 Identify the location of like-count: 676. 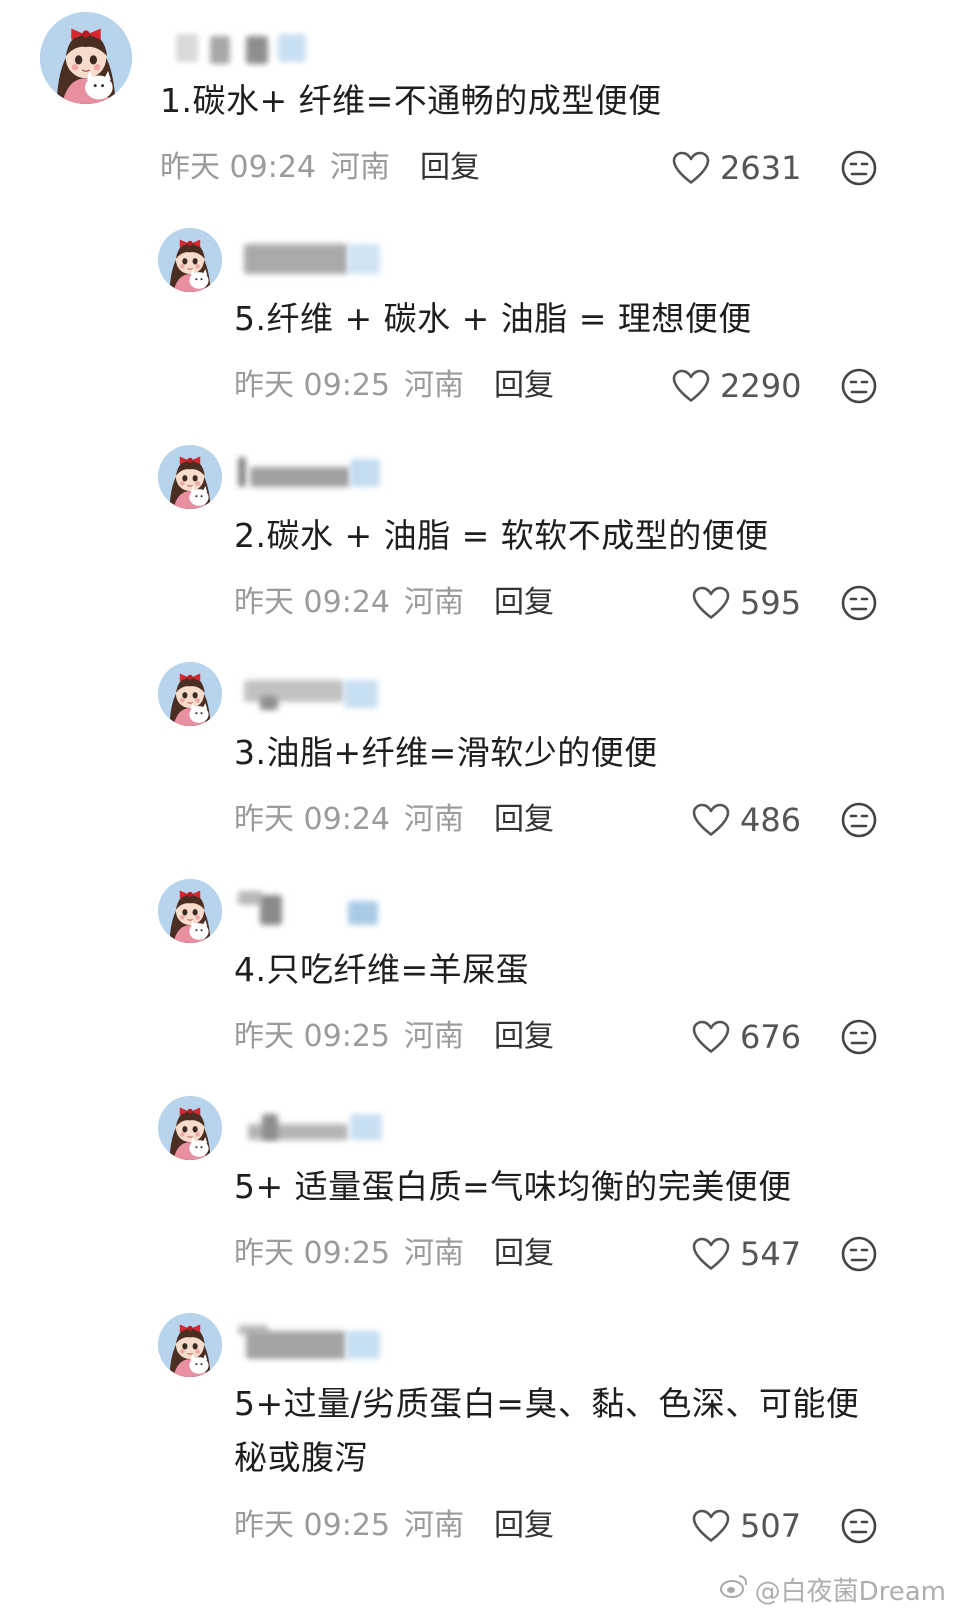
(771, 1037).